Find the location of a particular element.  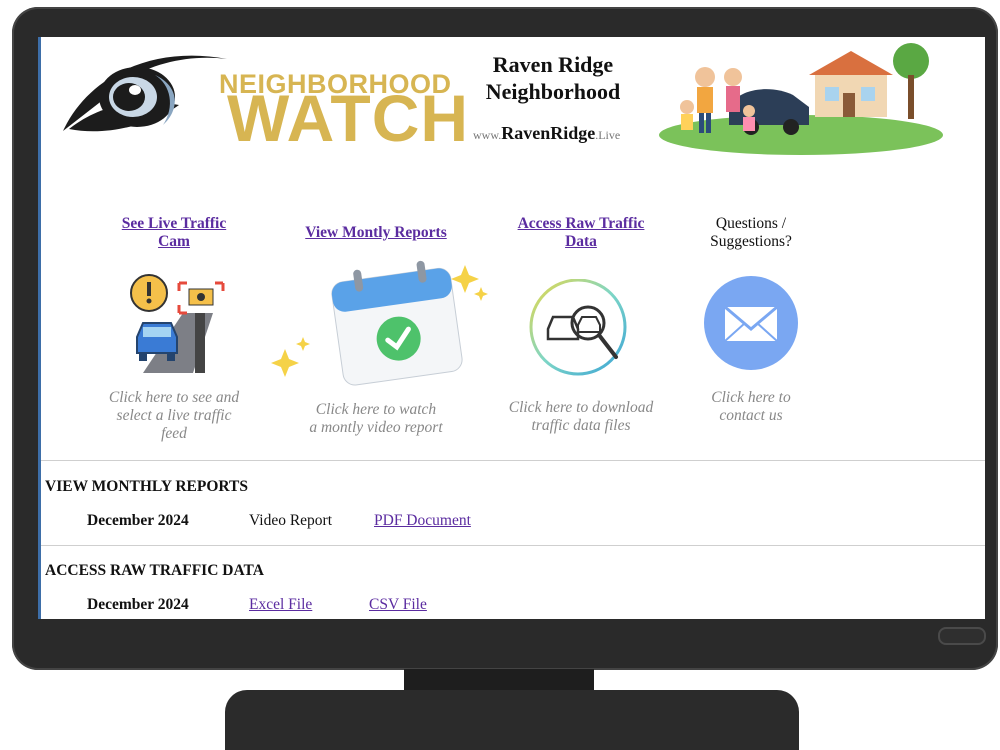

caption-line: contact us is located at coordinates (751, 415).